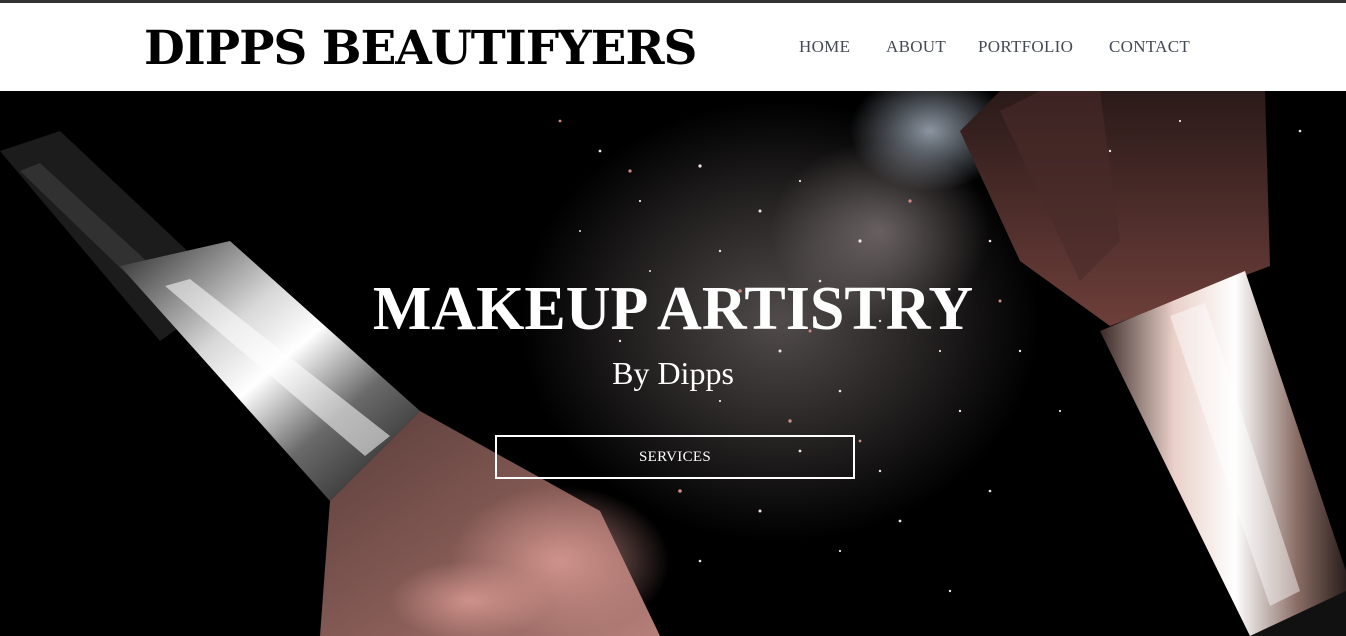 The image size is (1346, 636). Describe the element at coordinates (1149, 47) in the screenshot. I see `nav-contact-link: CONTACT` at that location.